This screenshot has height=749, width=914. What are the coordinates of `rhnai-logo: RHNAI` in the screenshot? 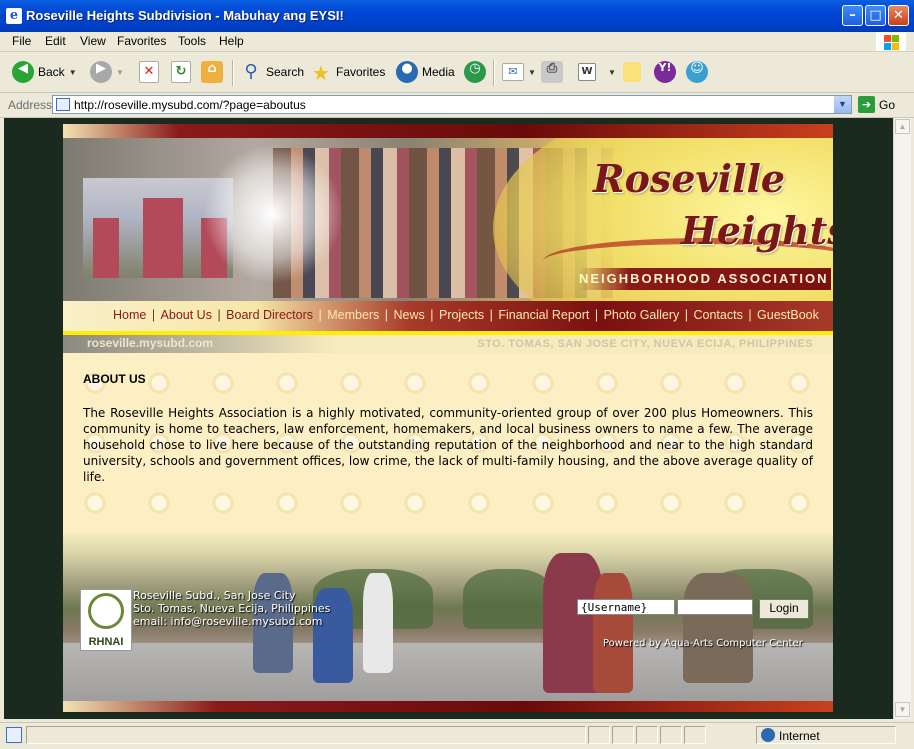 It's located at (106, 620).